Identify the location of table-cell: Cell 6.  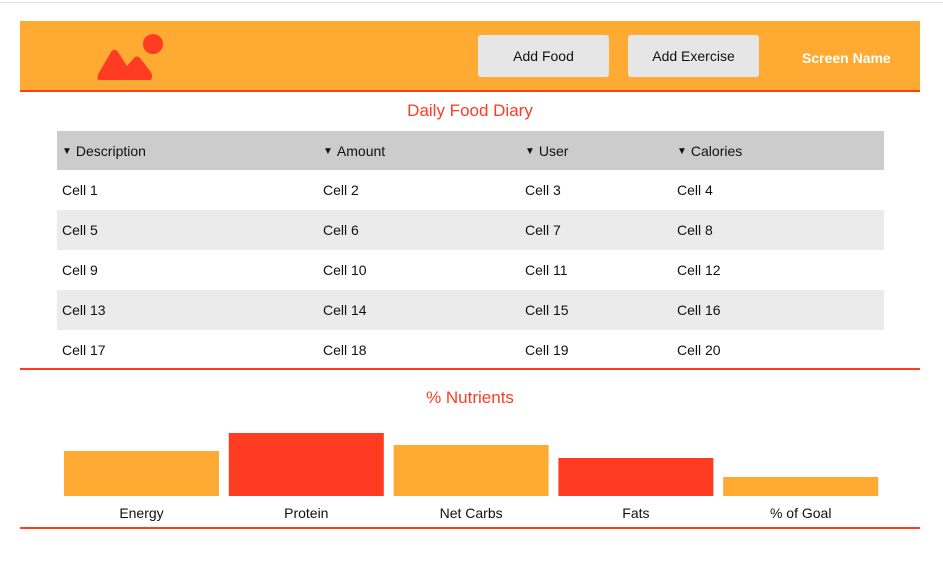
(341, 230).